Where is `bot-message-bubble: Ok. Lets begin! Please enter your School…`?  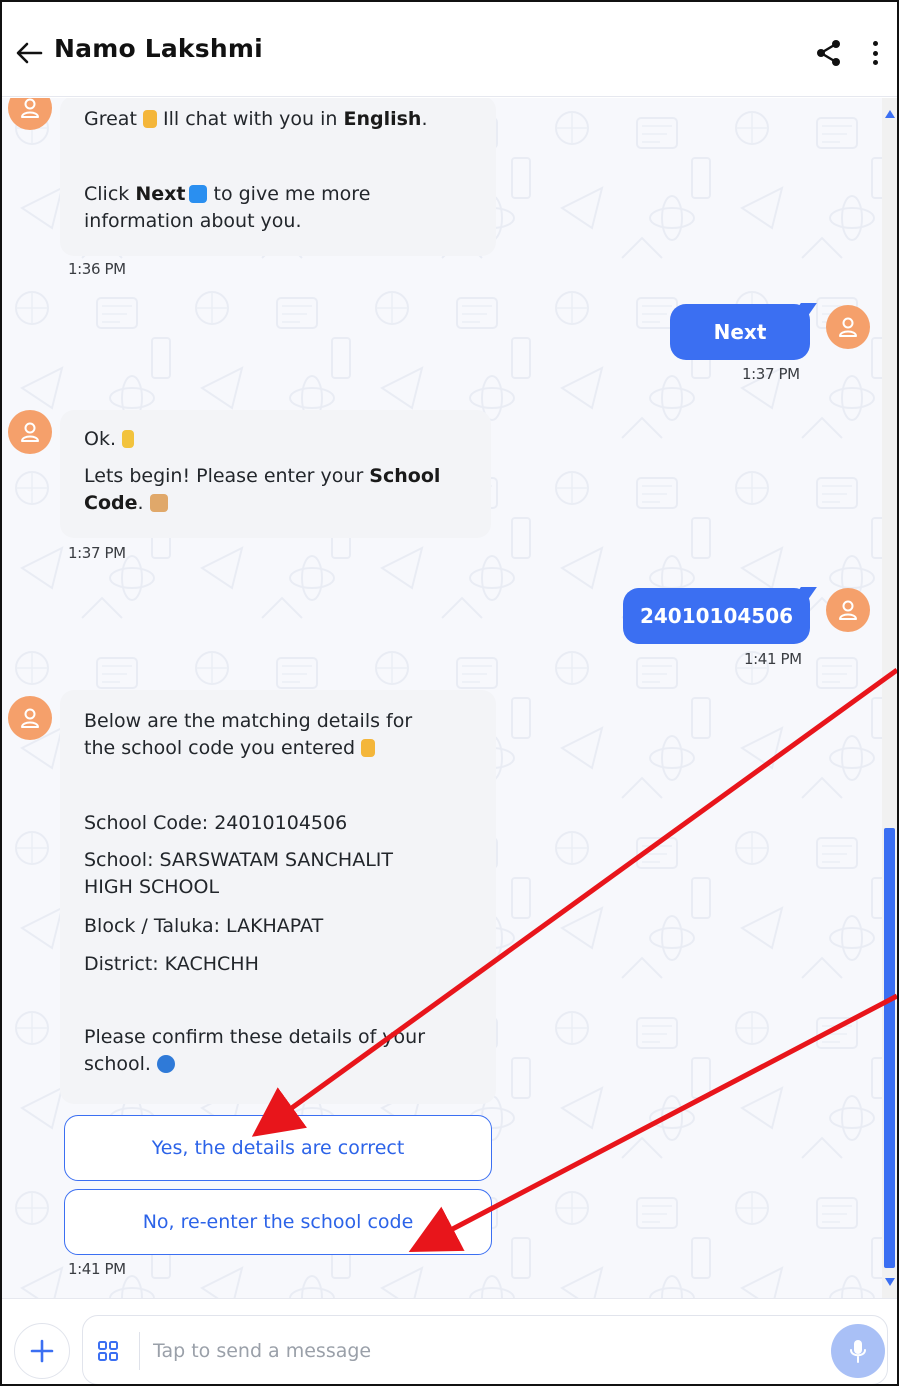
bot-message-bubble: Ok. Lets begin! Please enter your School… is located at coordinates (275, 474).